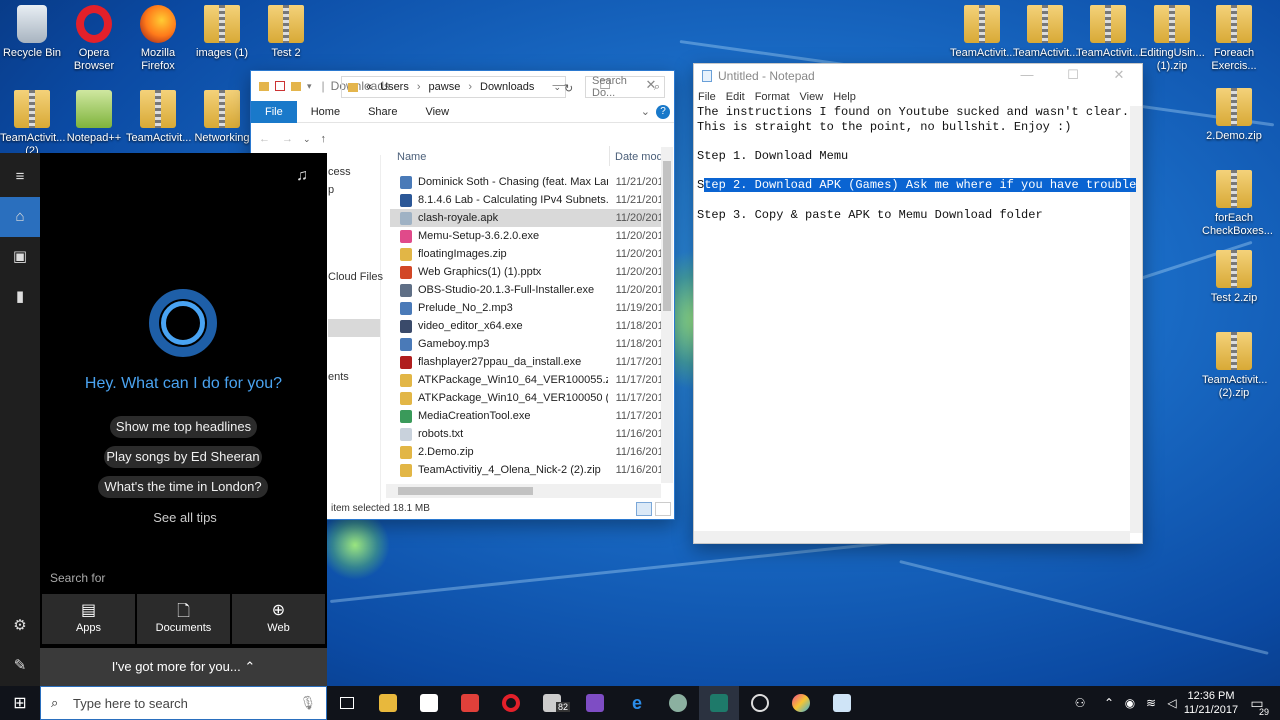  I want to click on search-box: Search Do... ⌕, so click(625, 87).